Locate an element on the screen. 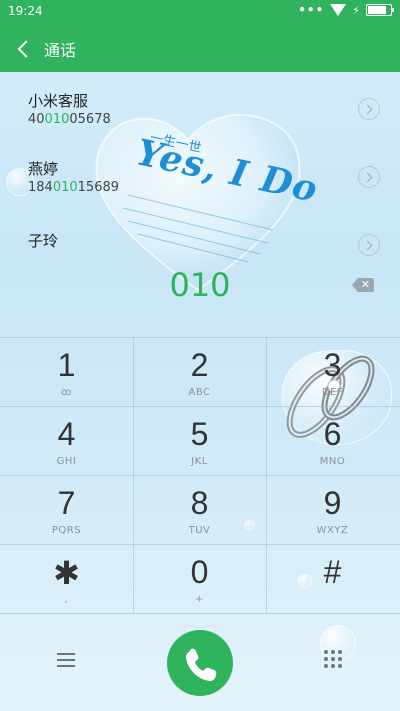 Image resolution: width=400 pixels, height=711 pixels. key-0: 0 + is located at coordinates (199, 578).